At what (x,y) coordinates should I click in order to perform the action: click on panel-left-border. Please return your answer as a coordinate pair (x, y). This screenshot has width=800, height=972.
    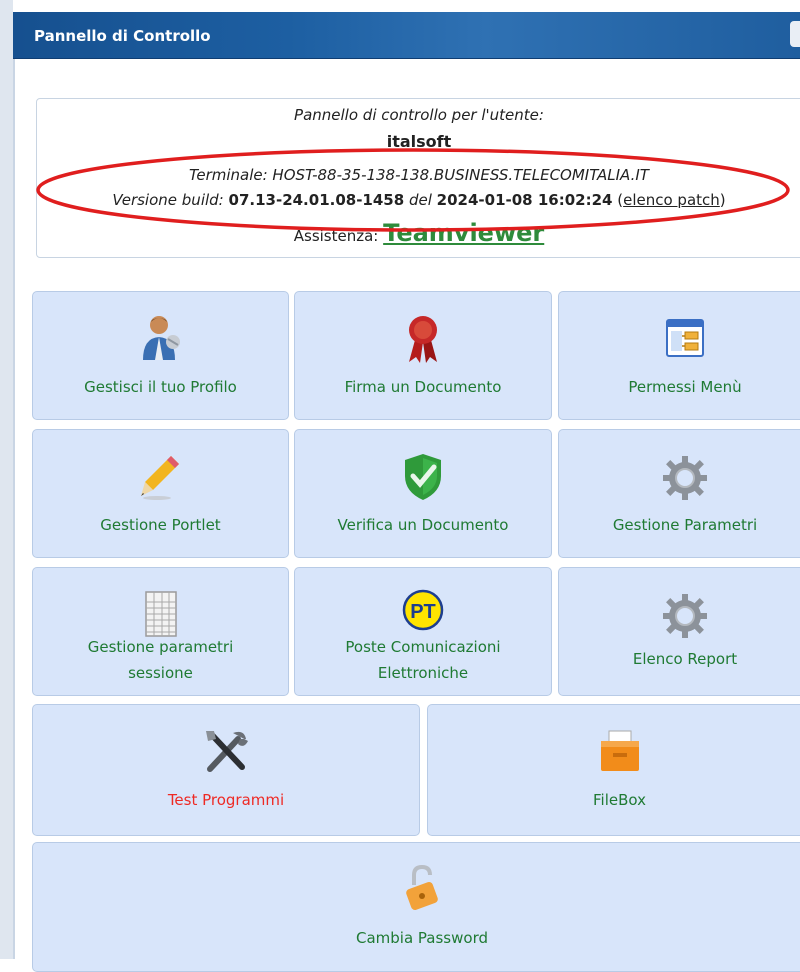
    Looking at the image, I should click on (14, 508).